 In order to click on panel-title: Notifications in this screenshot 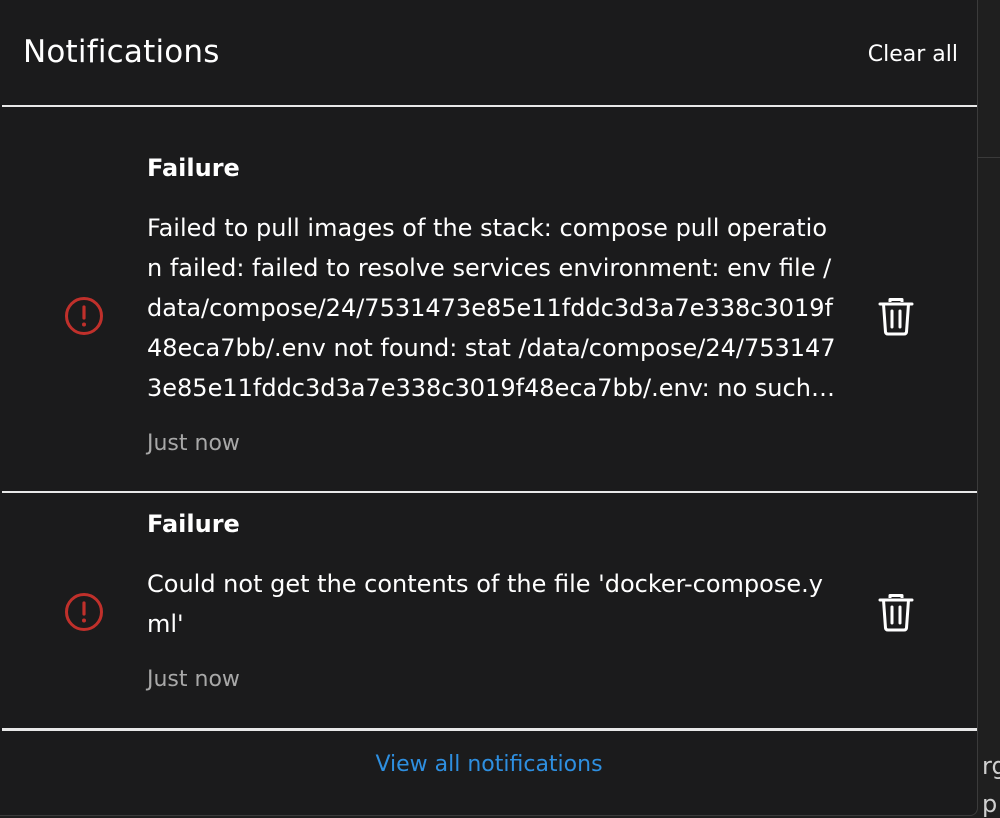, I will do `click(121, 52)`.